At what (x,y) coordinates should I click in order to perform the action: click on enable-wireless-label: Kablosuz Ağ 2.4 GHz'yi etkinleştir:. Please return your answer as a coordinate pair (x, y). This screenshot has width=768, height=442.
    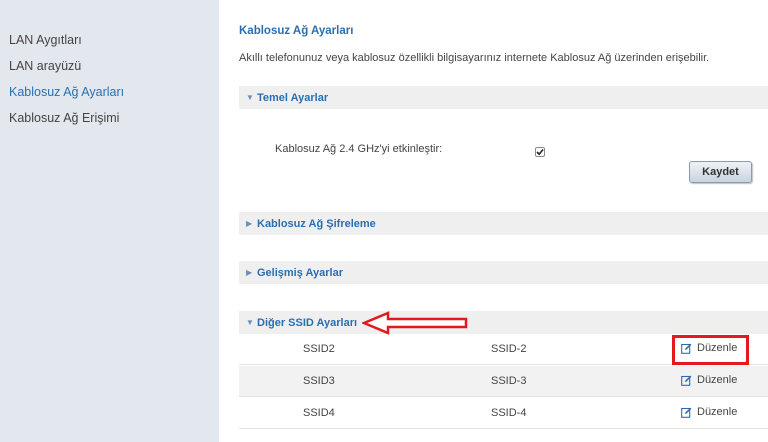
    Looking at the image, I should click on (359, 149).